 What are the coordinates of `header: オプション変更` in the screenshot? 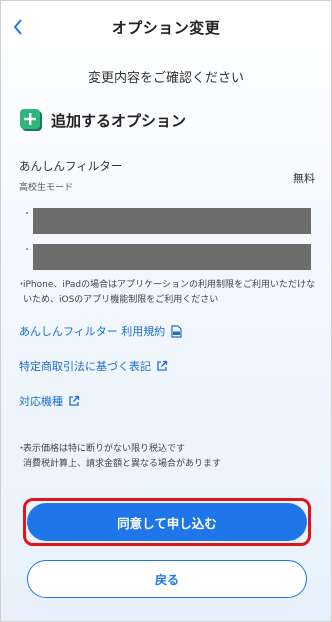 It's located at (166, 27).